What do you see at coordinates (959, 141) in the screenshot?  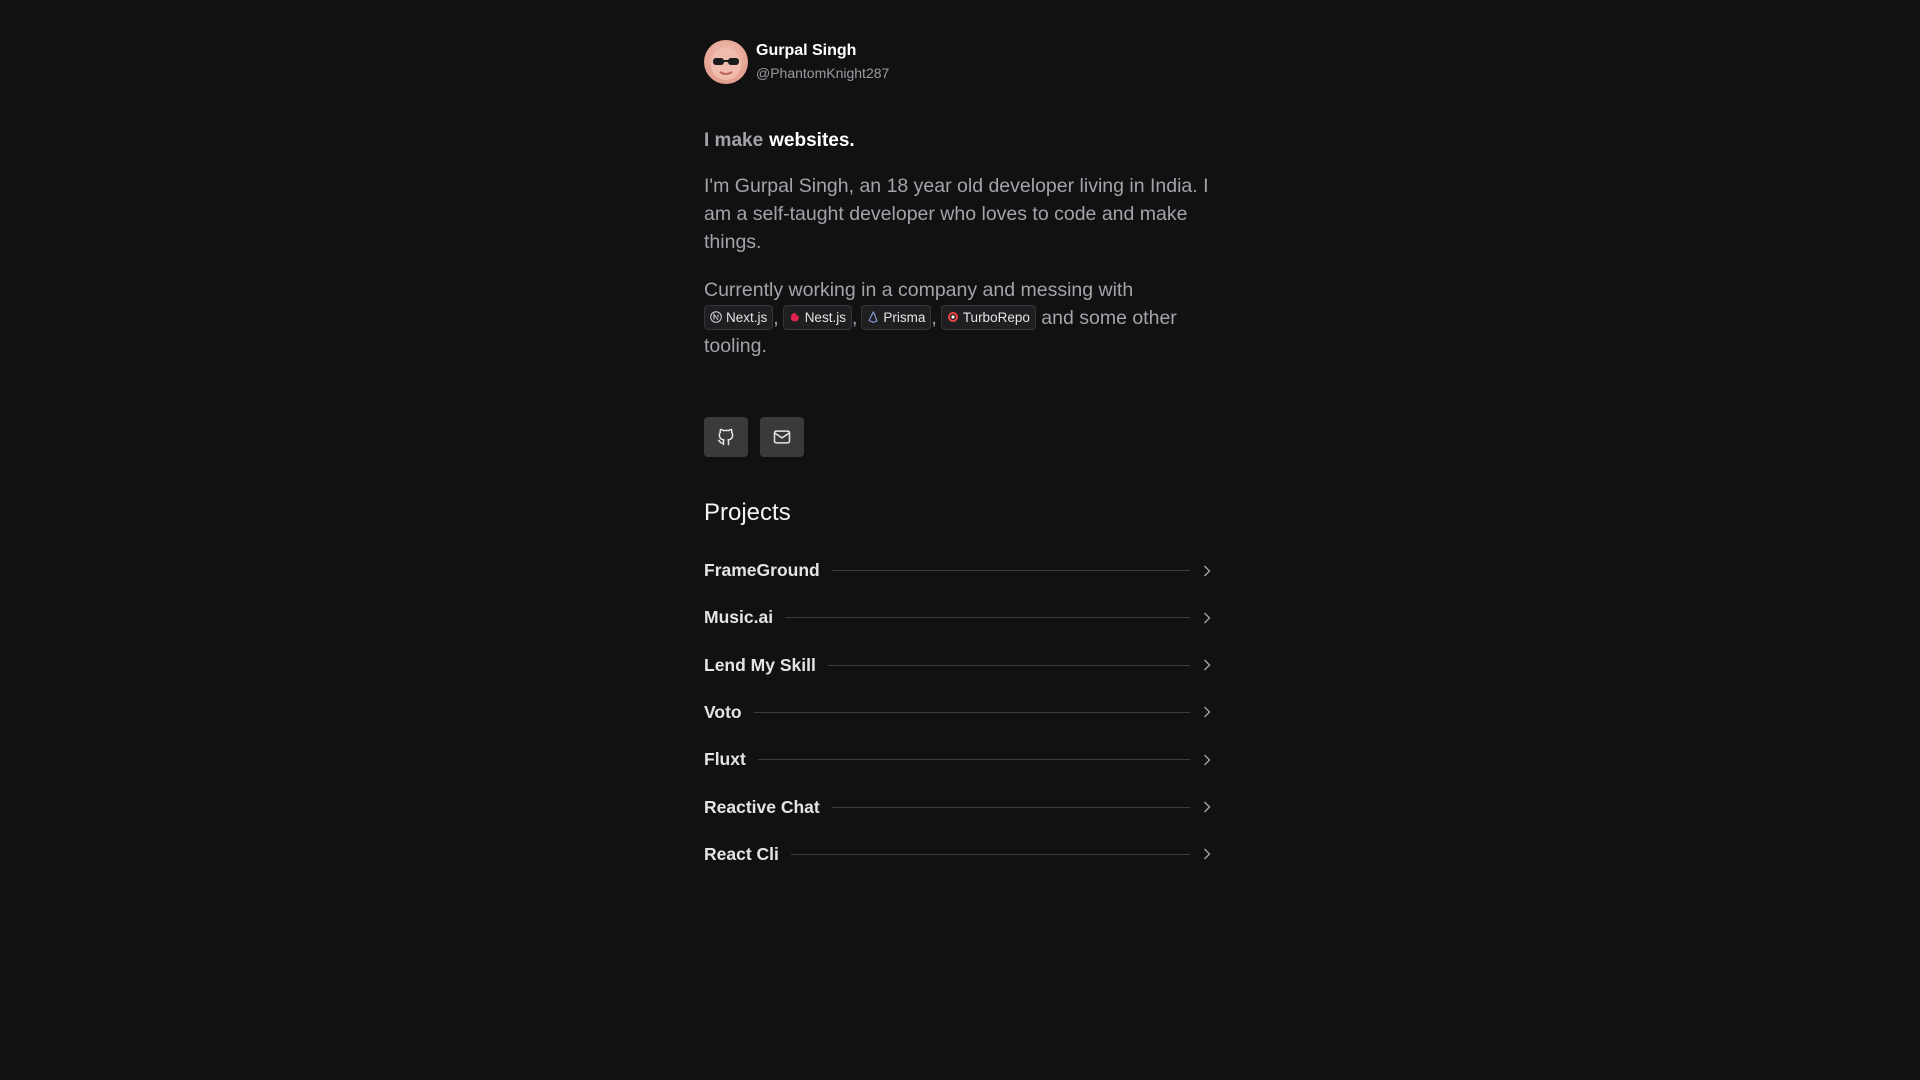 I see `headline: I make websites.` at bounding box center [959, 141].